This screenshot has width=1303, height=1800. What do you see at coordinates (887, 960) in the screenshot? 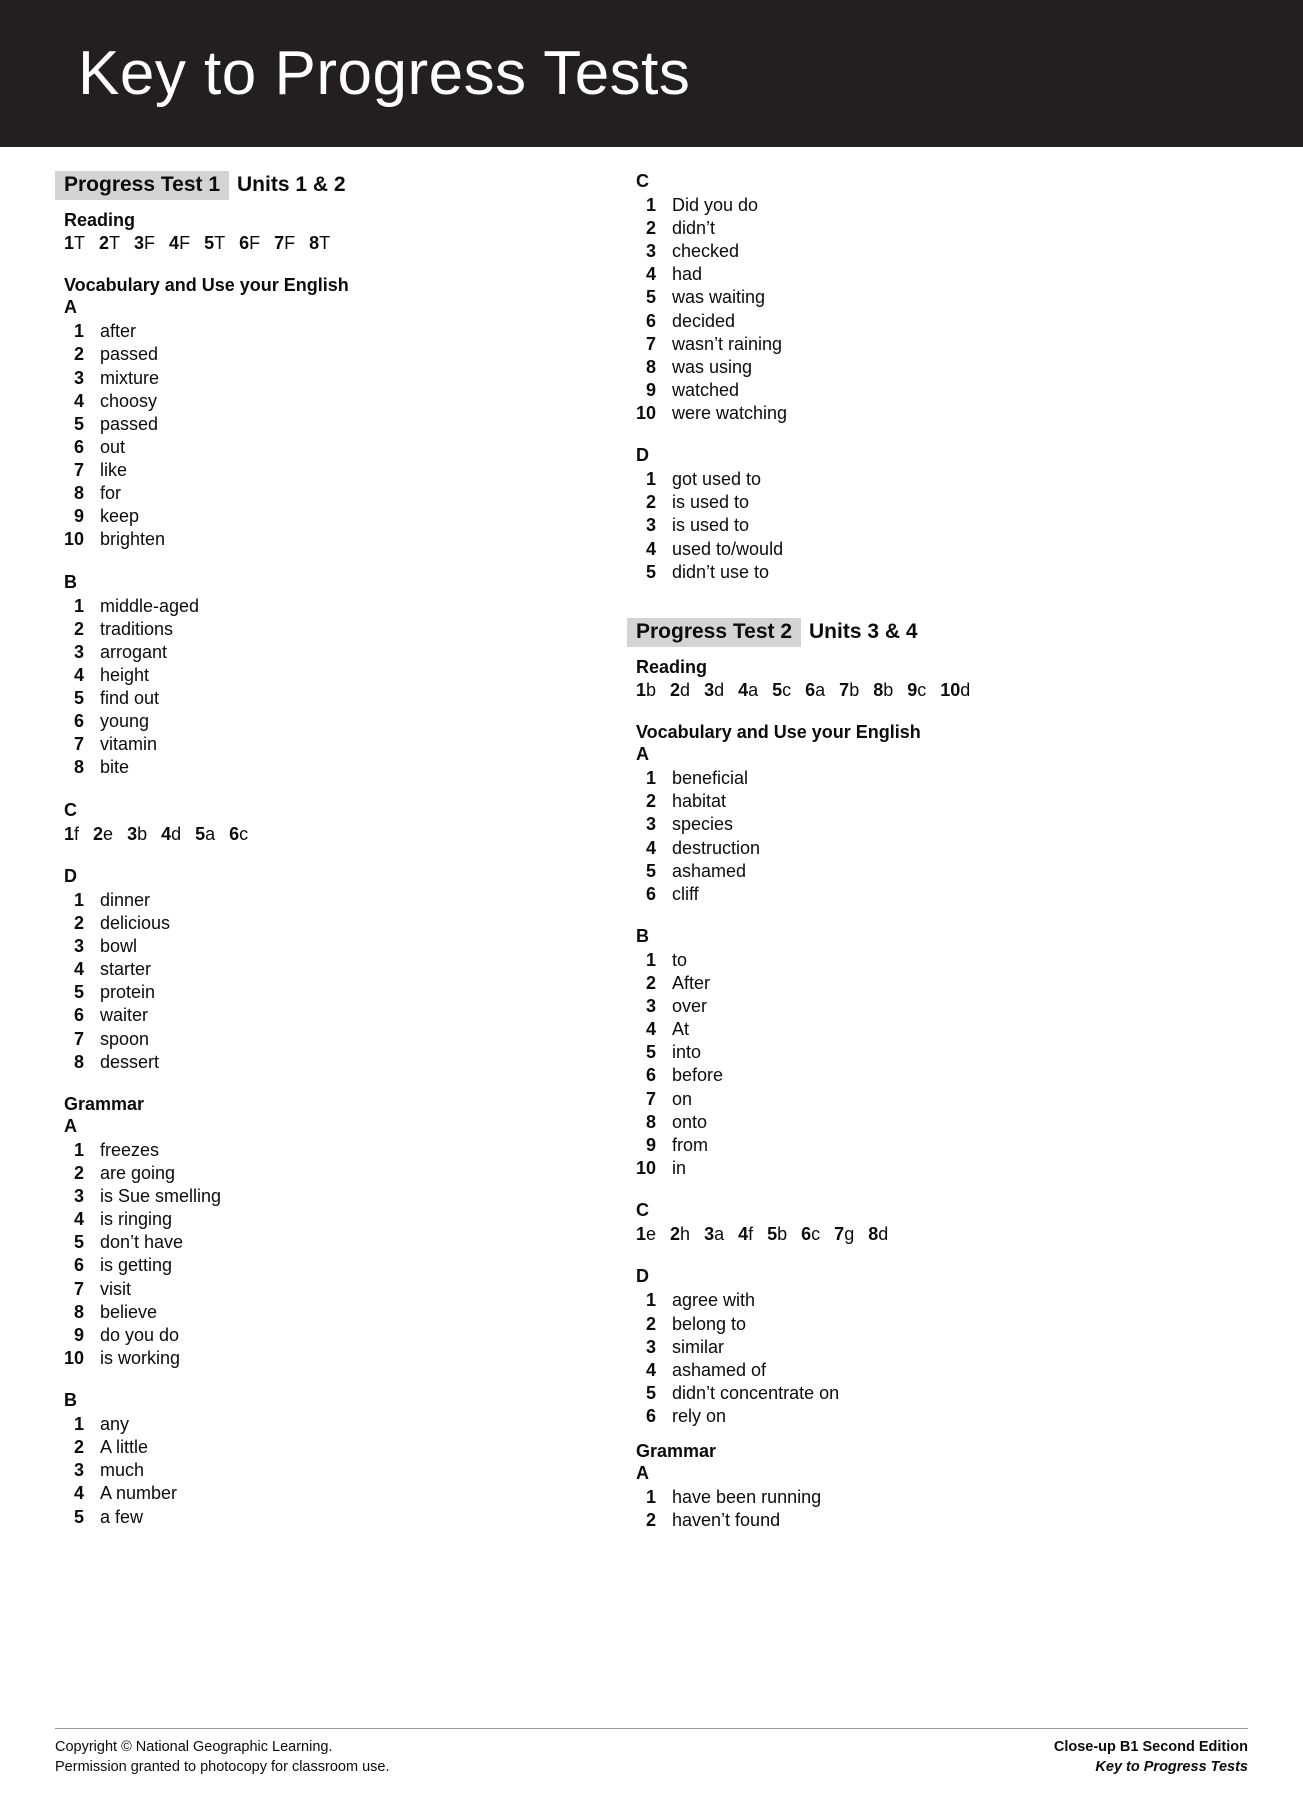
I see `answer-row: 1 to` at bounding box center [887, 960].